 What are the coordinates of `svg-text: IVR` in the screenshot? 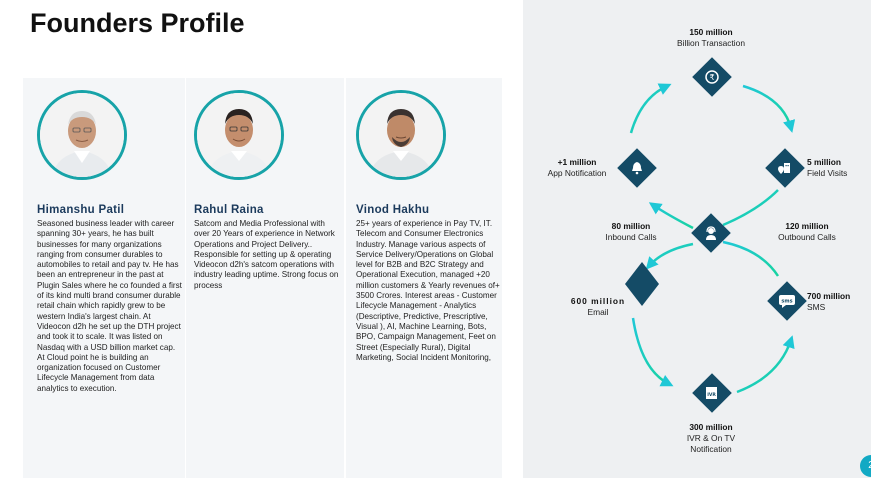 It's located at (711, 395).